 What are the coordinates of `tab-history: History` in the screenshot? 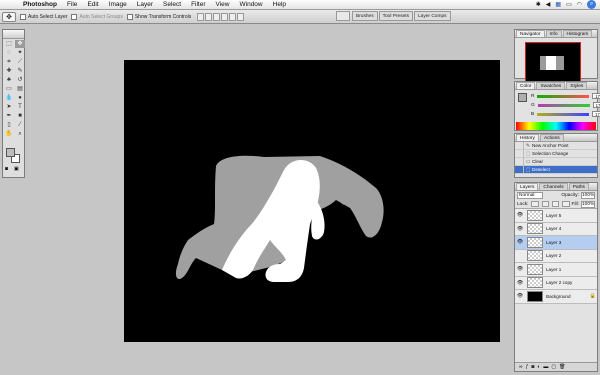 It's located at (527, 137).